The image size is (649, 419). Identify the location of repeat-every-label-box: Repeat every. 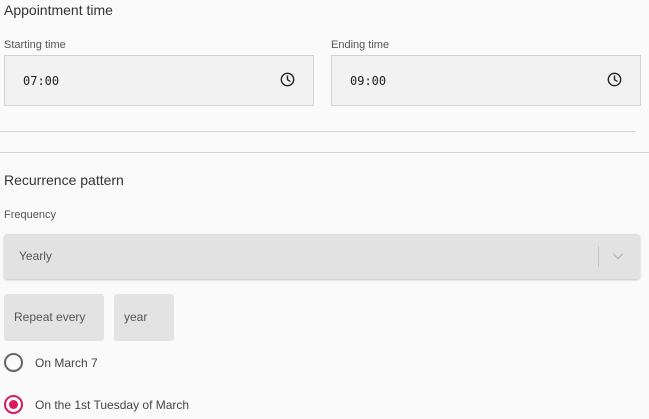
(54, 317).